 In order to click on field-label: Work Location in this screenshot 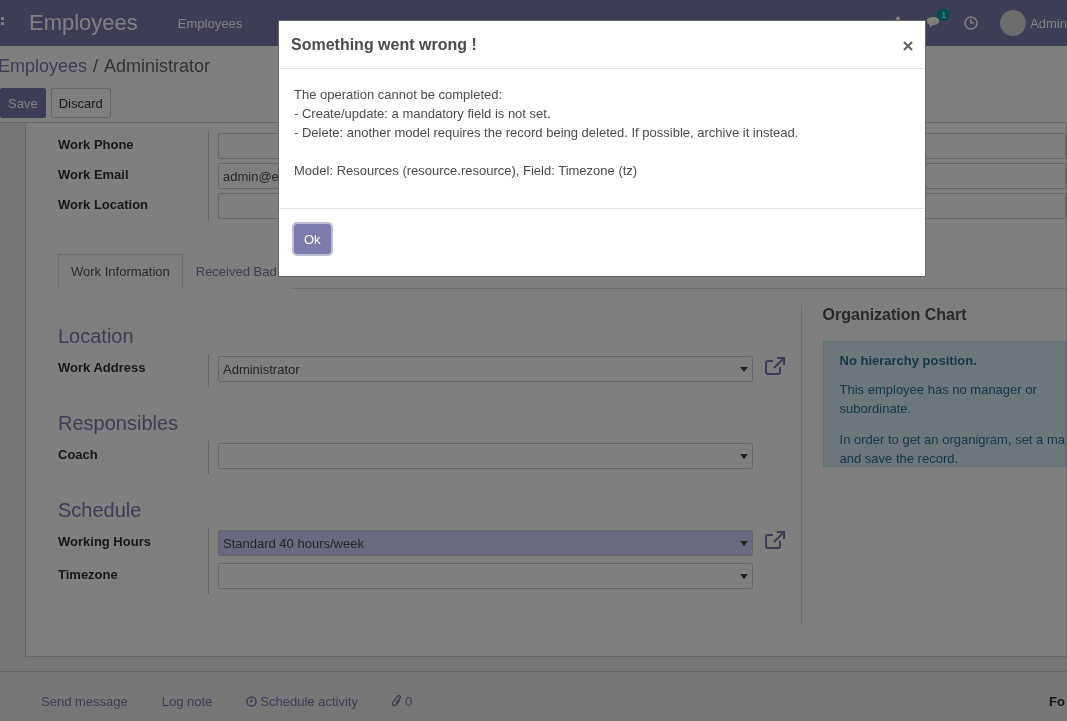, I will do `click(104, 204)`.